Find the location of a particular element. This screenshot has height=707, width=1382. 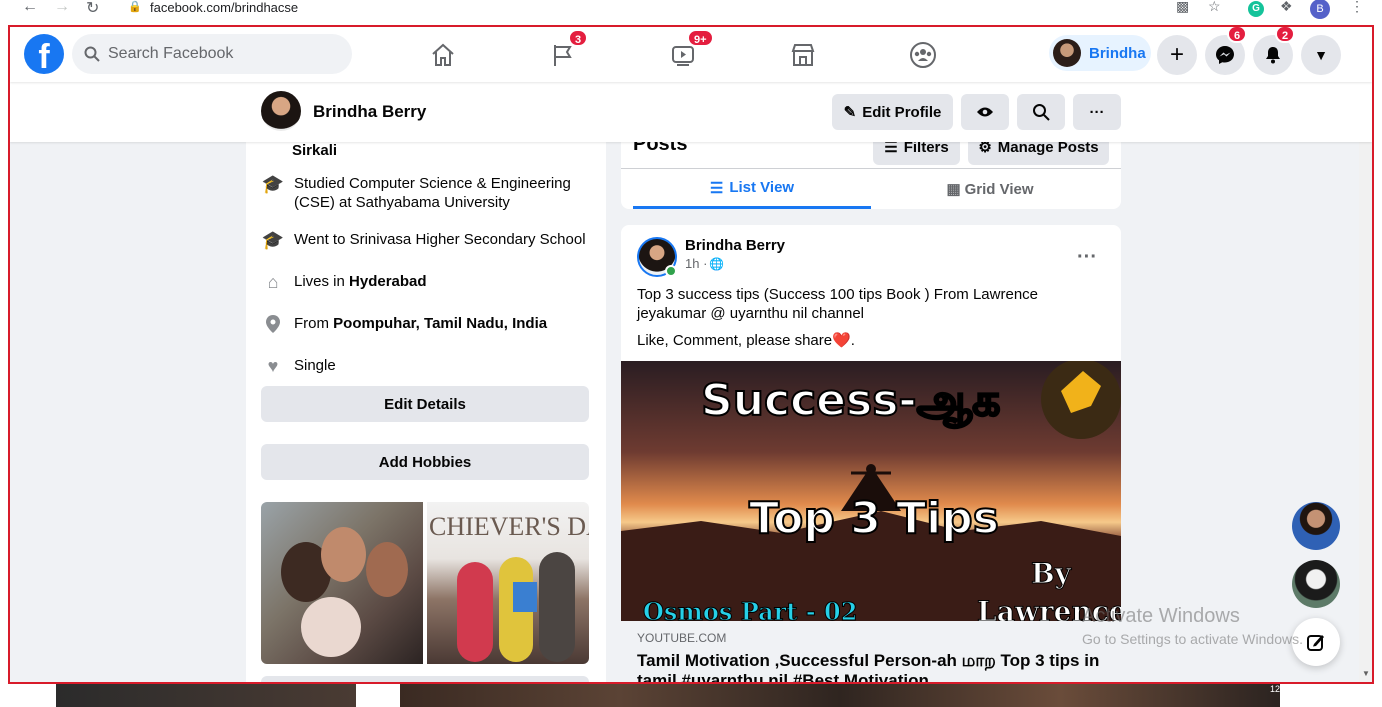

intro-from-place: Poompuhar, Tamil Nadu, India is located at coordinates (440, 323).